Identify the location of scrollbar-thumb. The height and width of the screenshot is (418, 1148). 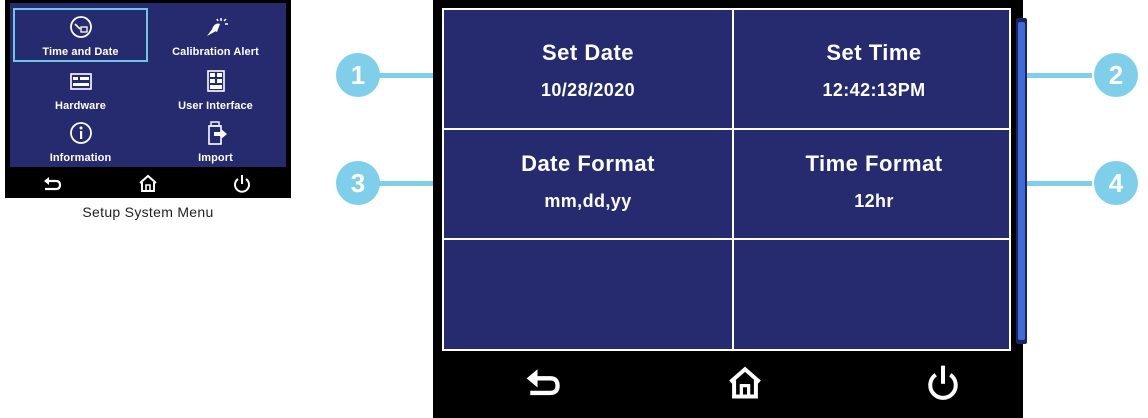
(1021, 181).